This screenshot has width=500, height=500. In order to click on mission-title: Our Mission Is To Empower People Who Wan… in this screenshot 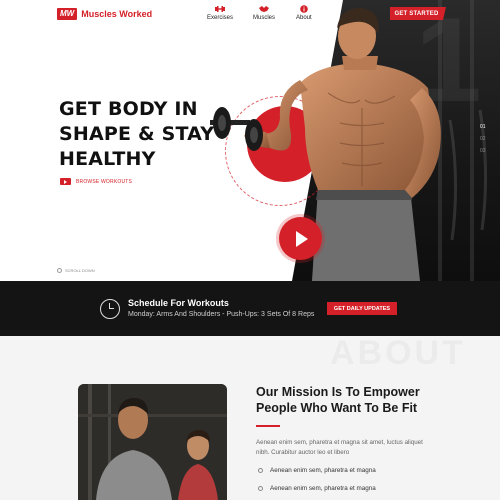, I will do `click(341, 400)`.